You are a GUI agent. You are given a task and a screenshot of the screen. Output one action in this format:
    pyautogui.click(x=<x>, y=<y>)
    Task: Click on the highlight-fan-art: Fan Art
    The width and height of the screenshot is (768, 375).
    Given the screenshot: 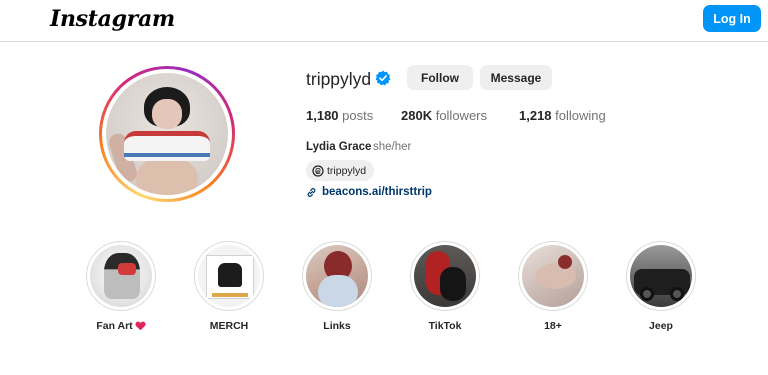 What is the action you would take?
    pyautogui.click(x=121, y=286)
    